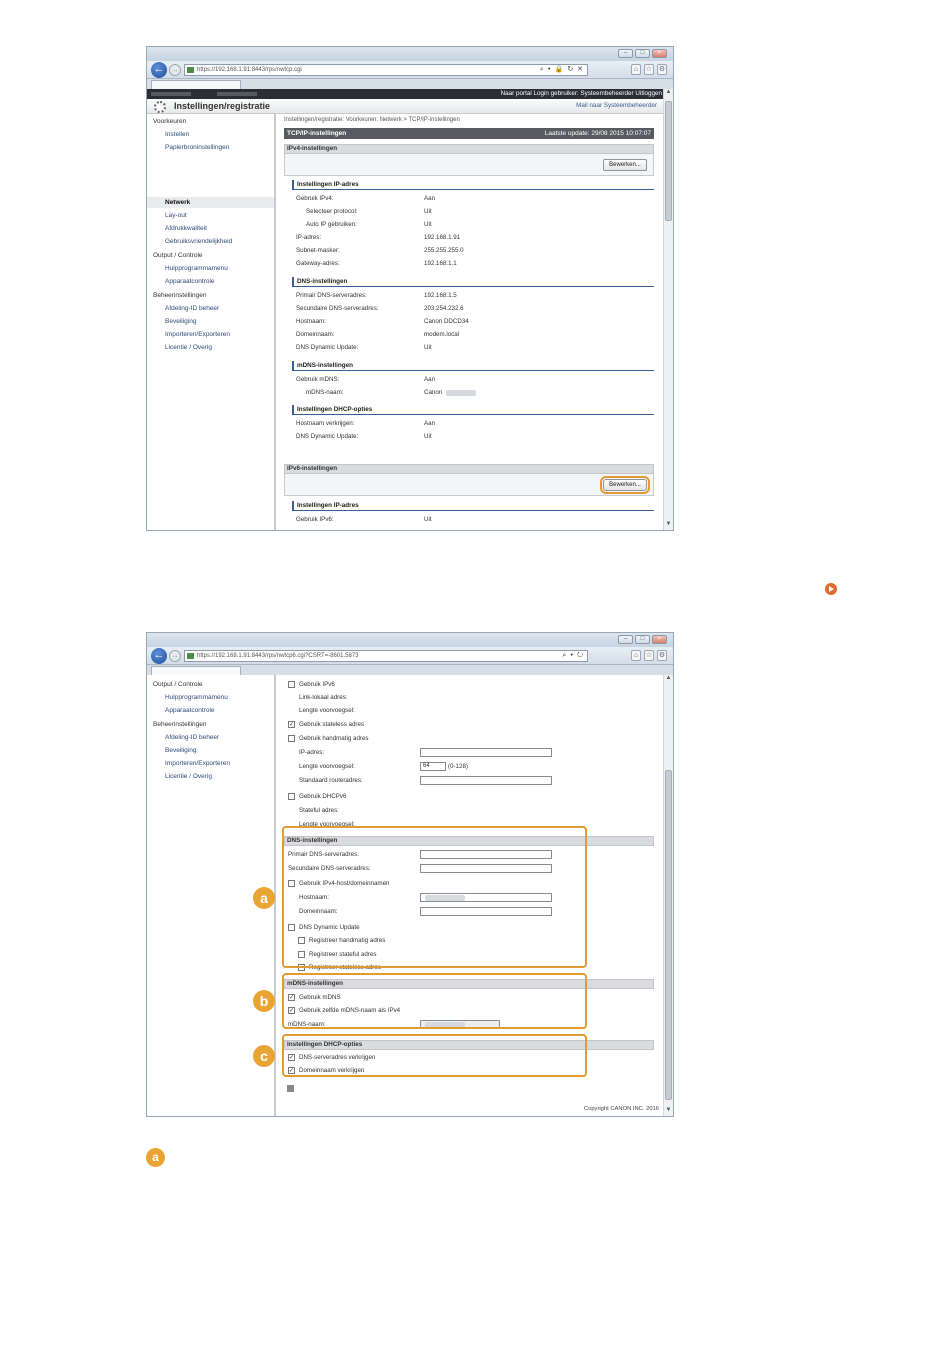  I want to click on ip-row-value: 192.168.1.91, so click(442, 237).